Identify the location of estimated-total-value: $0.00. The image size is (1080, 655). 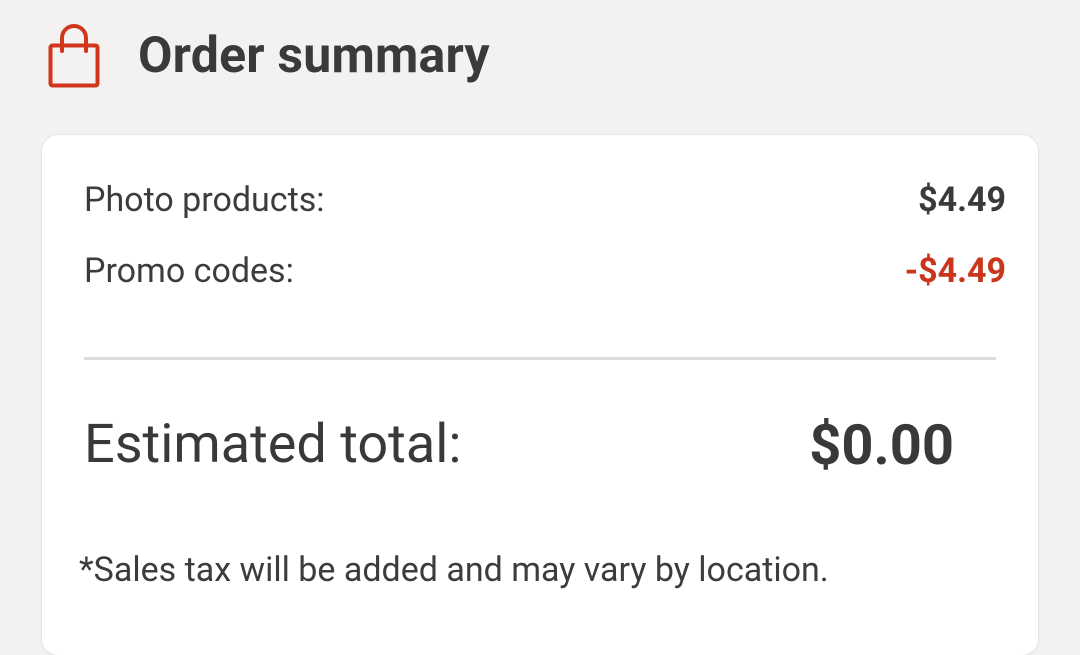
(881, 445).